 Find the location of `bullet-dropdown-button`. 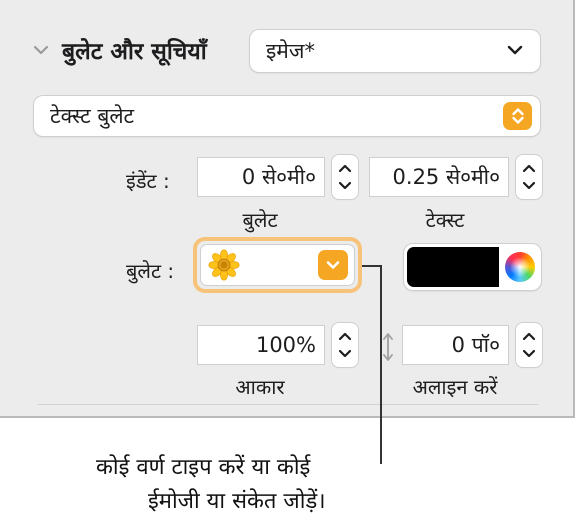

bullet-dropdown-button is located at coordinates (333, 265).